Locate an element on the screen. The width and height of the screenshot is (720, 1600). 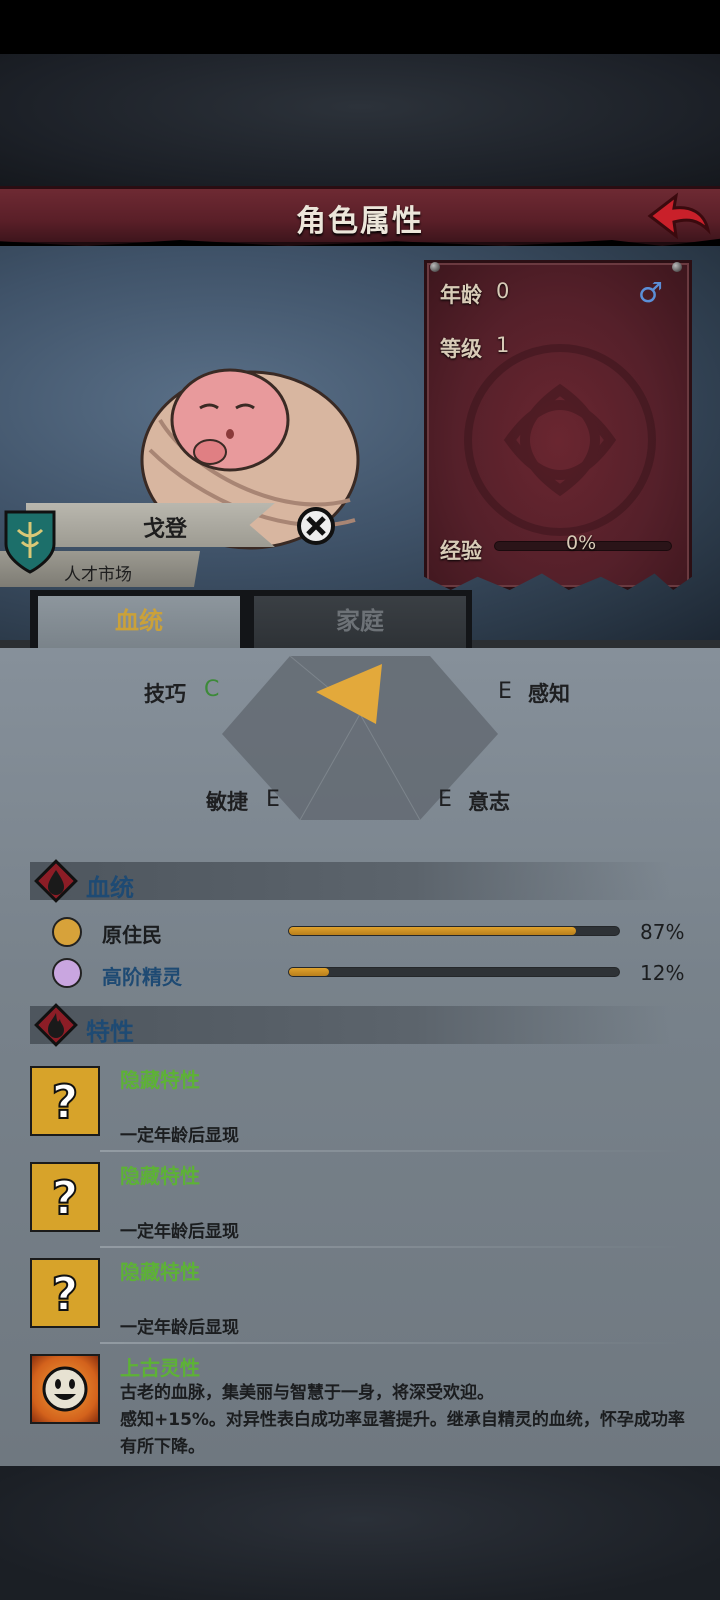
bloodline-percent-0: 87% is located at coordinates (662, 932).